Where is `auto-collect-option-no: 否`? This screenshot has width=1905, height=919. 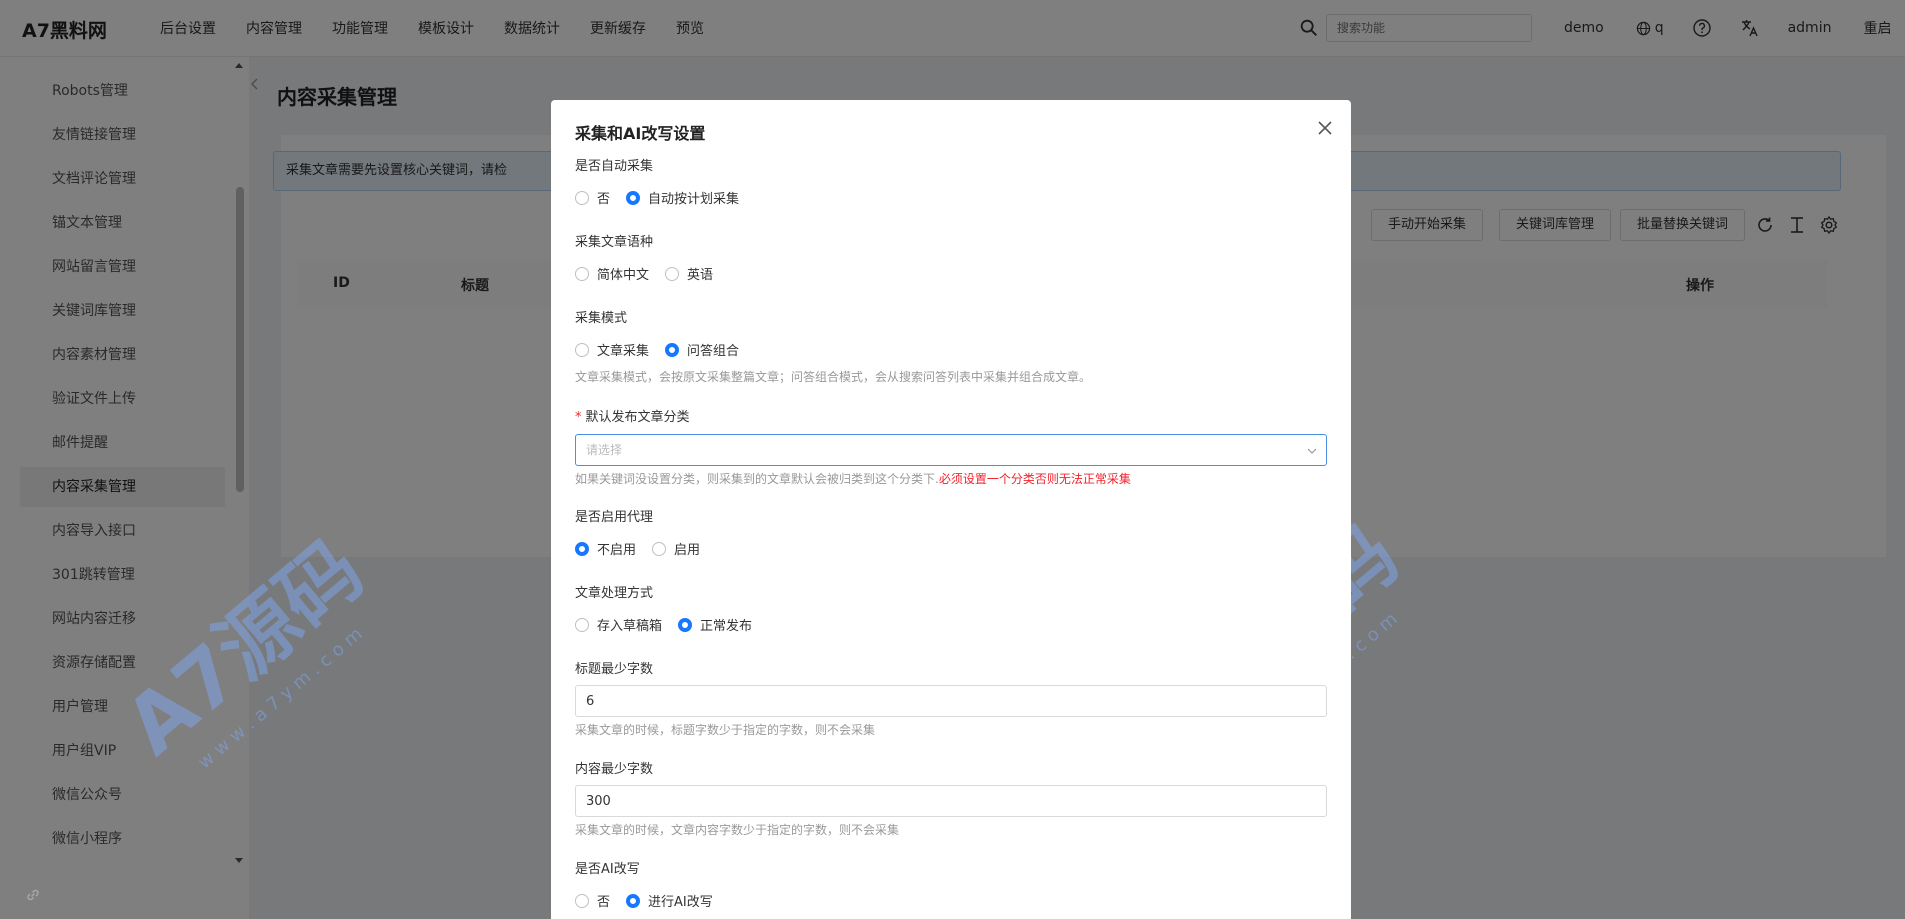 auto-collect-option-no: 否 is located at coordinates (592, 197).